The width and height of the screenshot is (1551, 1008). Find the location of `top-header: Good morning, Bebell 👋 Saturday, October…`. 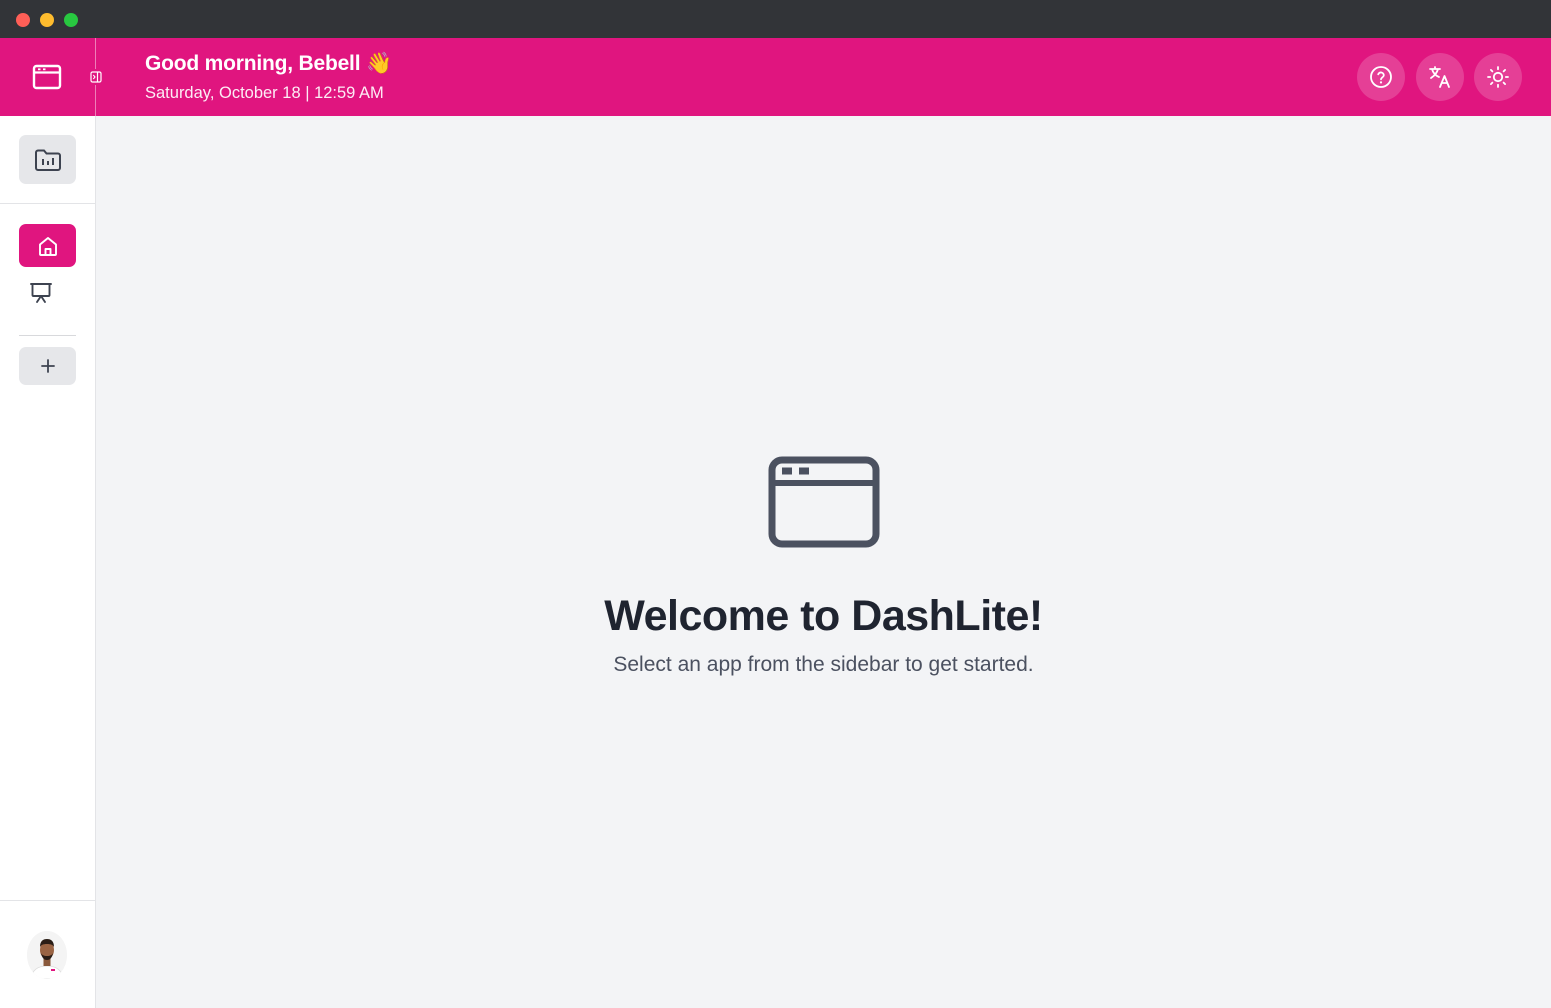

top-header: Good morning, Bebell 👋 Saturday, October… is located at coordinates (775, 77).